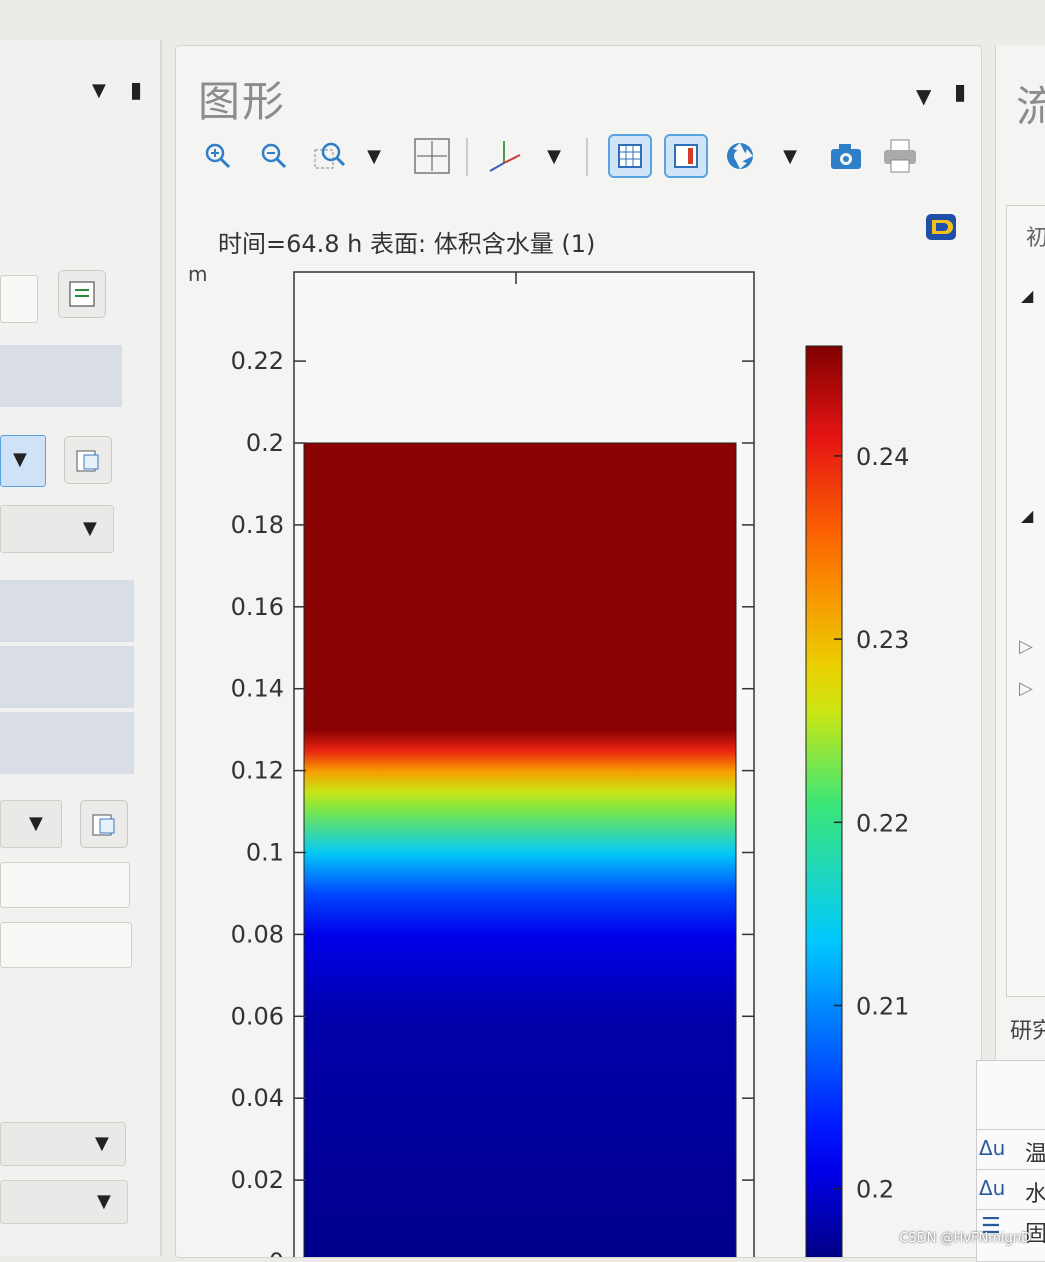 The height and width of the screenshot is (1262, 1045). What do you see at coordinates (1027, 1031) in the screenshot?
I see `study-label: 研究` at bounding box center [1027, 1031].